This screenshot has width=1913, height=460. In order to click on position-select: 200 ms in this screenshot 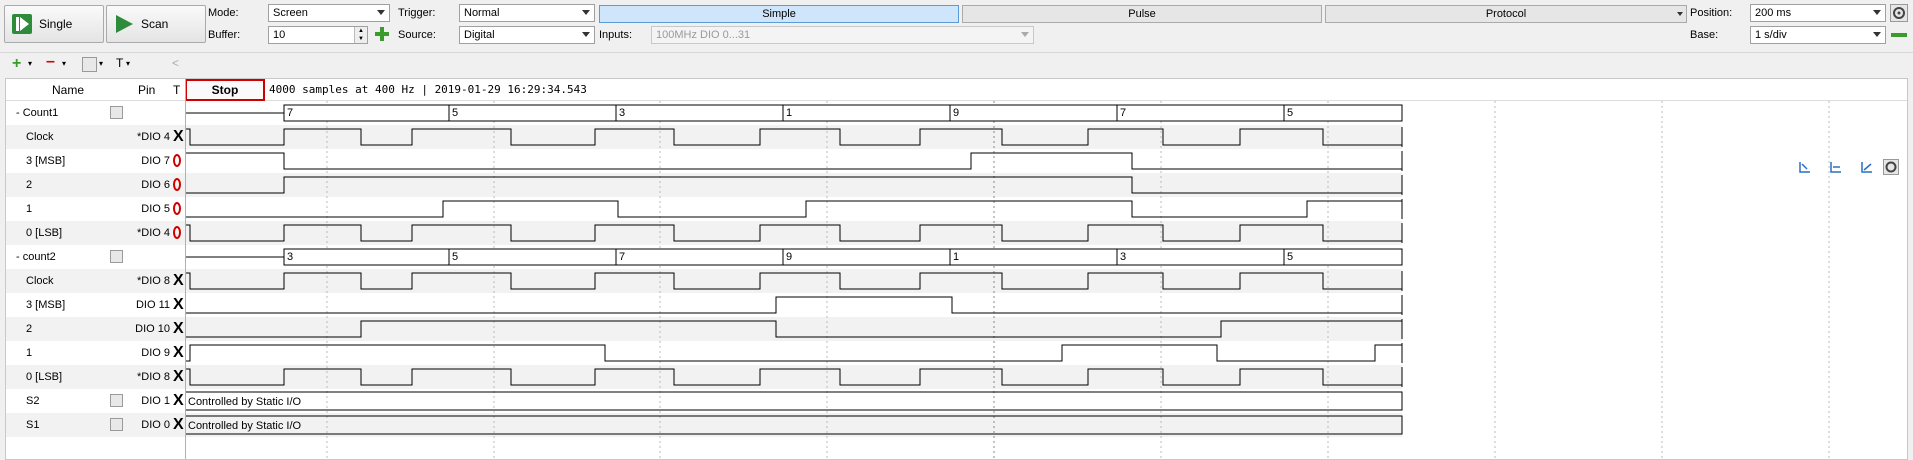, I will do `click(1818, 13)`.